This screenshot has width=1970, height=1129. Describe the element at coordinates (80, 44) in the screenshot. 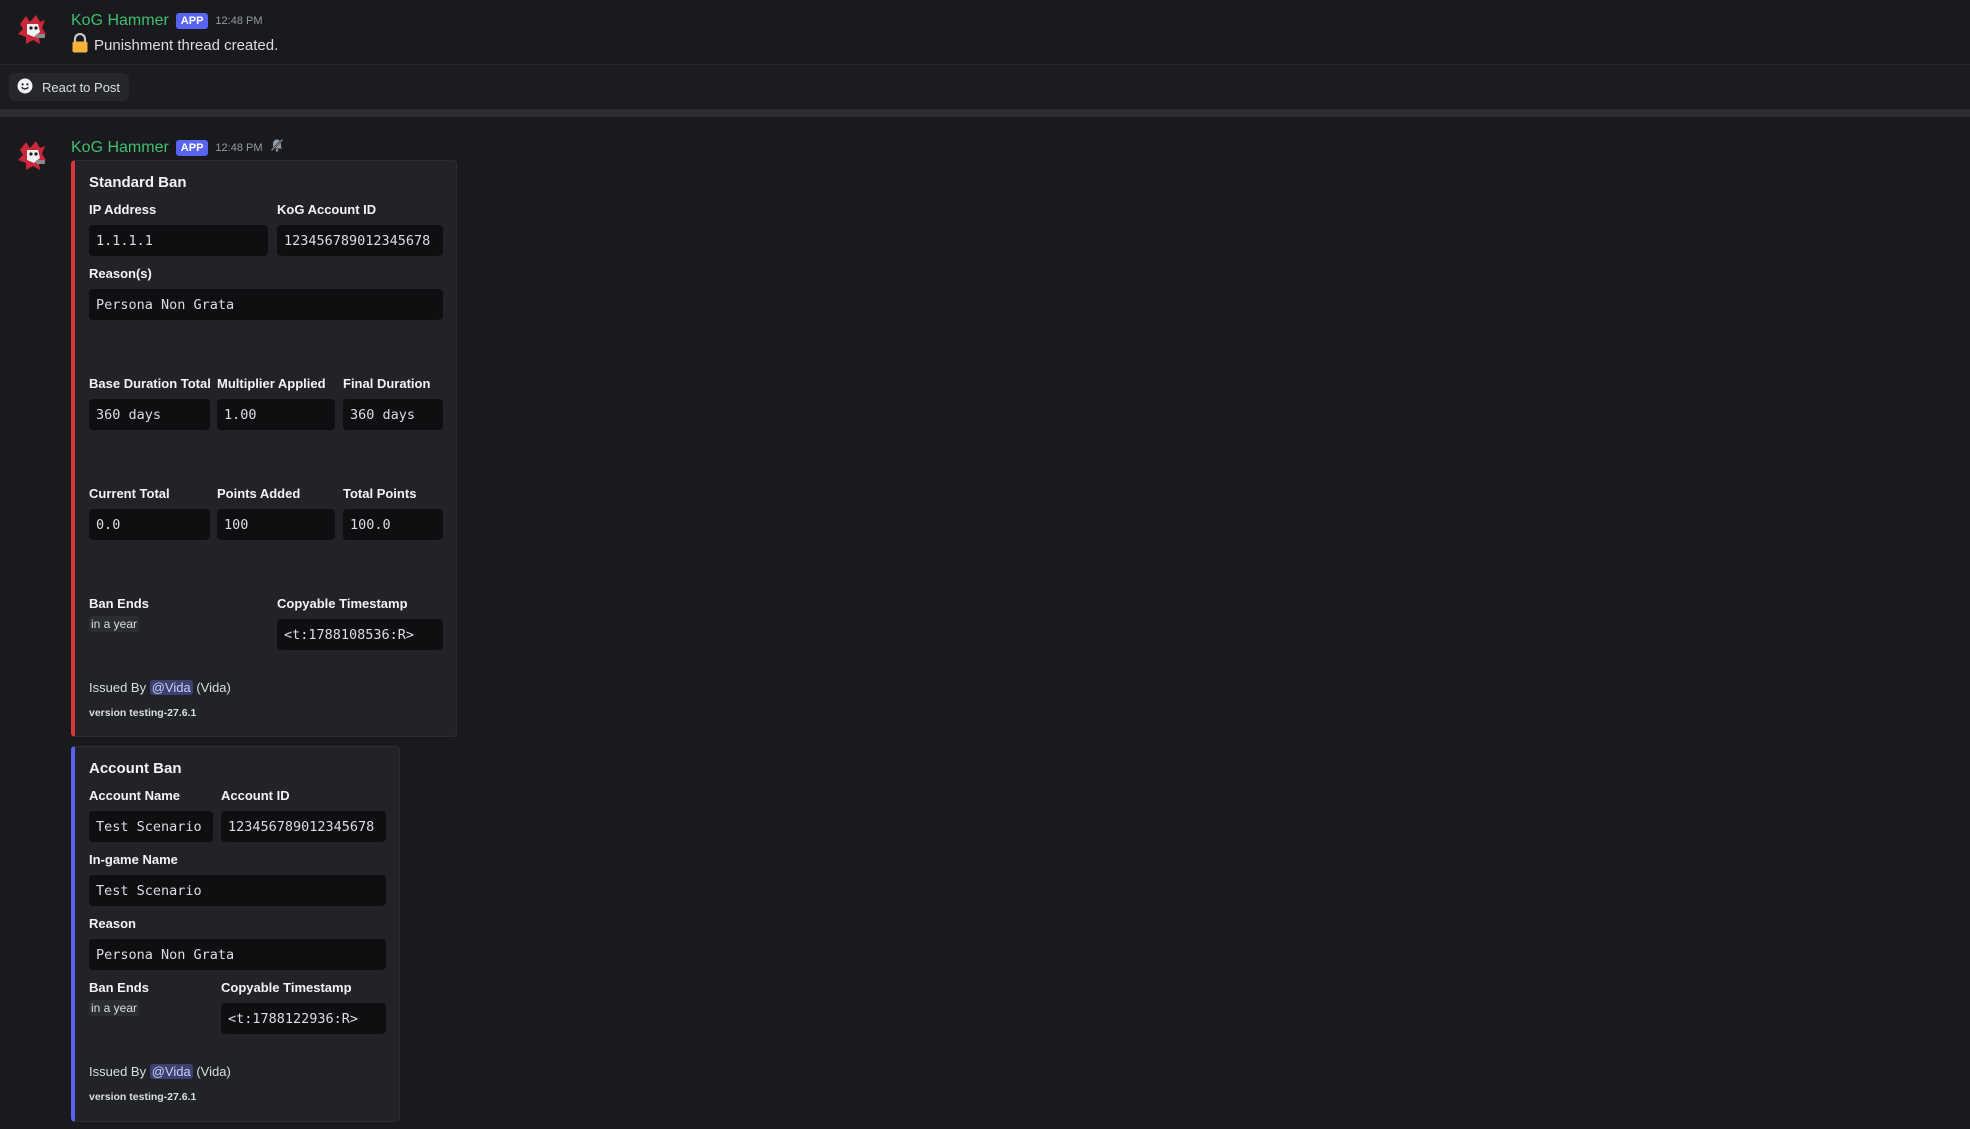

I see `lock-icon` at that location.